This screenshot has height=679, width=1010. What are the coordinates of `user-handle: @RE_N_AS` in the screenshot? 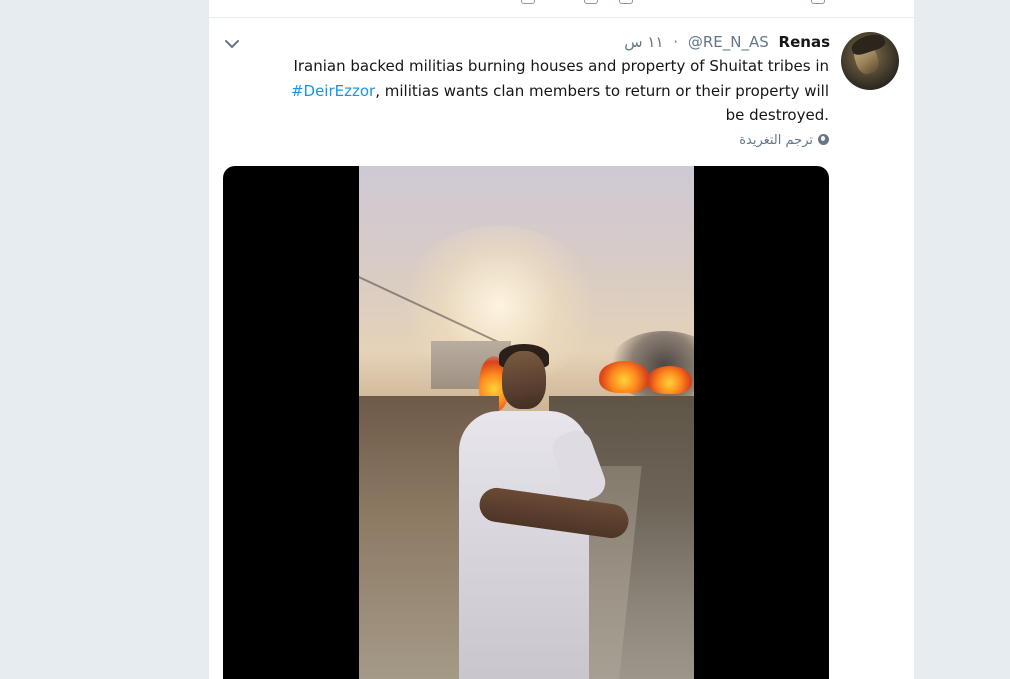 It's located at (728, 42).